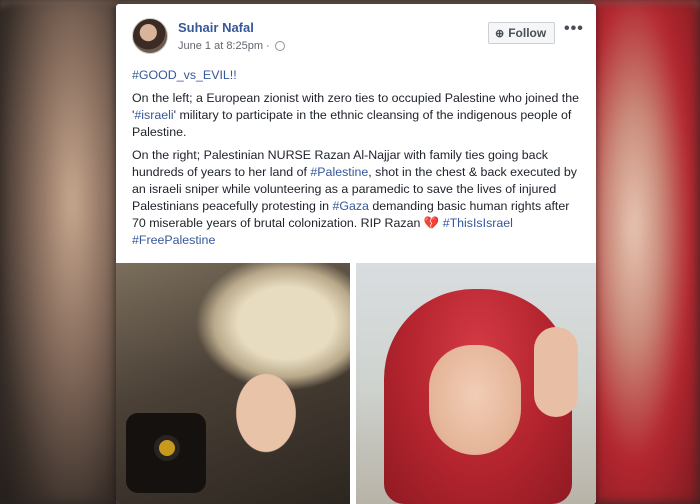  Describe the element at coordinates (150, 36) in the screenshot. I see `avatar` at that location.